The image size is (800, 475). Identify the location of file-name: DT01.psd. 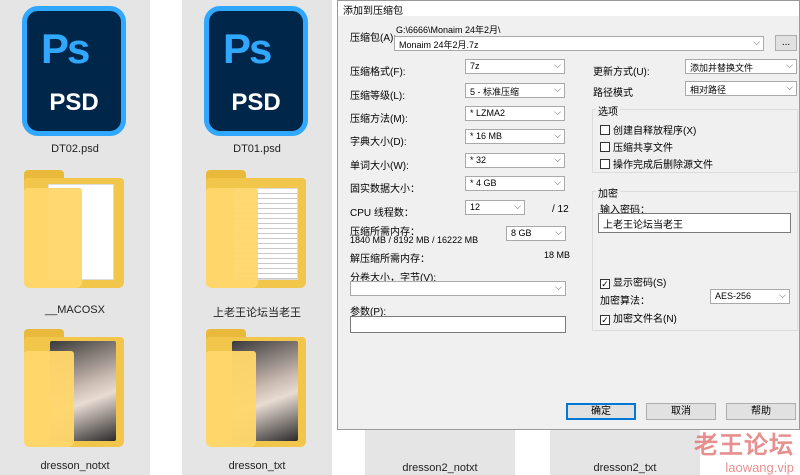
(257, 149).